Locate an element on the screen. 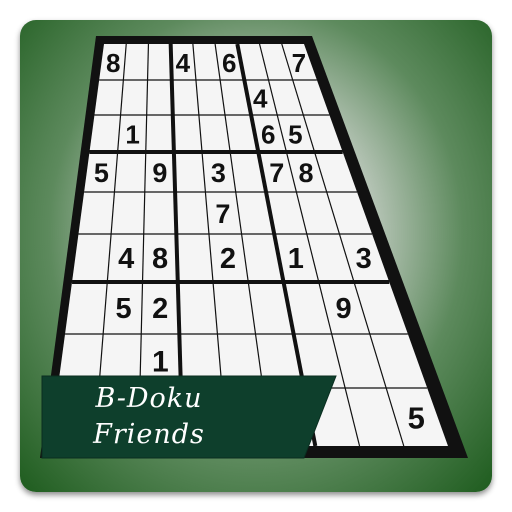 The height and width of the screenshot is (512, 512). logo-title: B-Doku is located at coordinates (149, 398).